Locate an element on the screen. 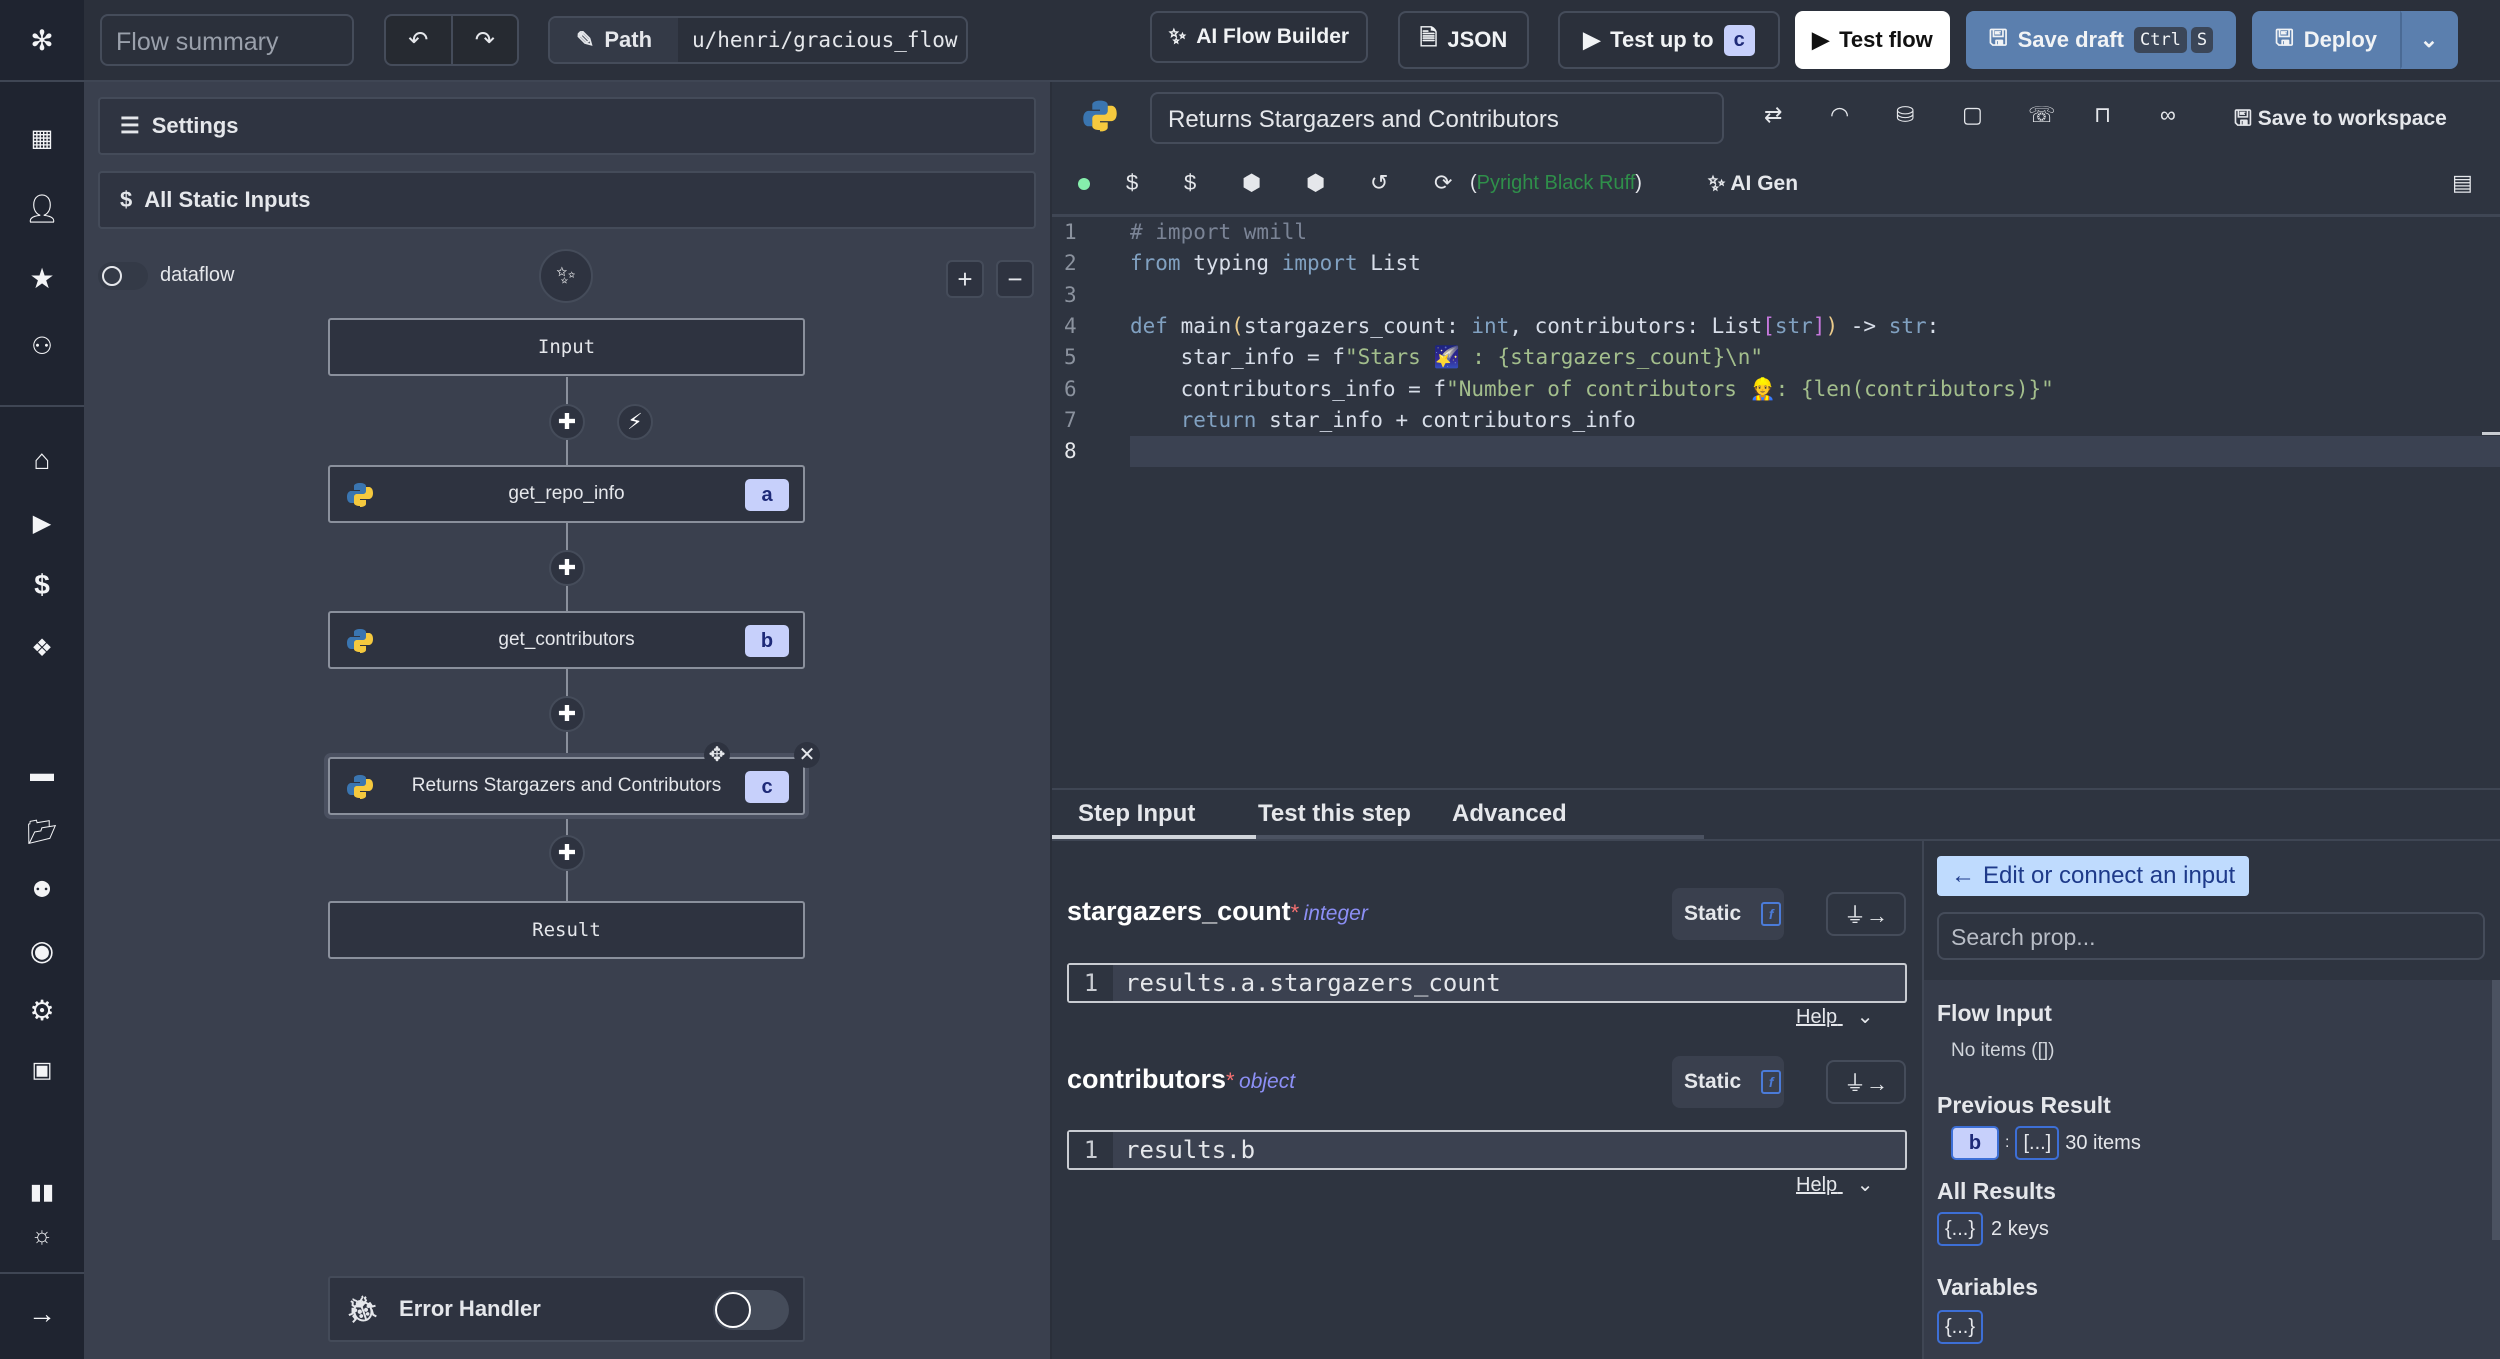 The height and width of the screenshot is (1359, 2500). test-flow-button: ▶ Test flow is located at coordinates (1872, 40).